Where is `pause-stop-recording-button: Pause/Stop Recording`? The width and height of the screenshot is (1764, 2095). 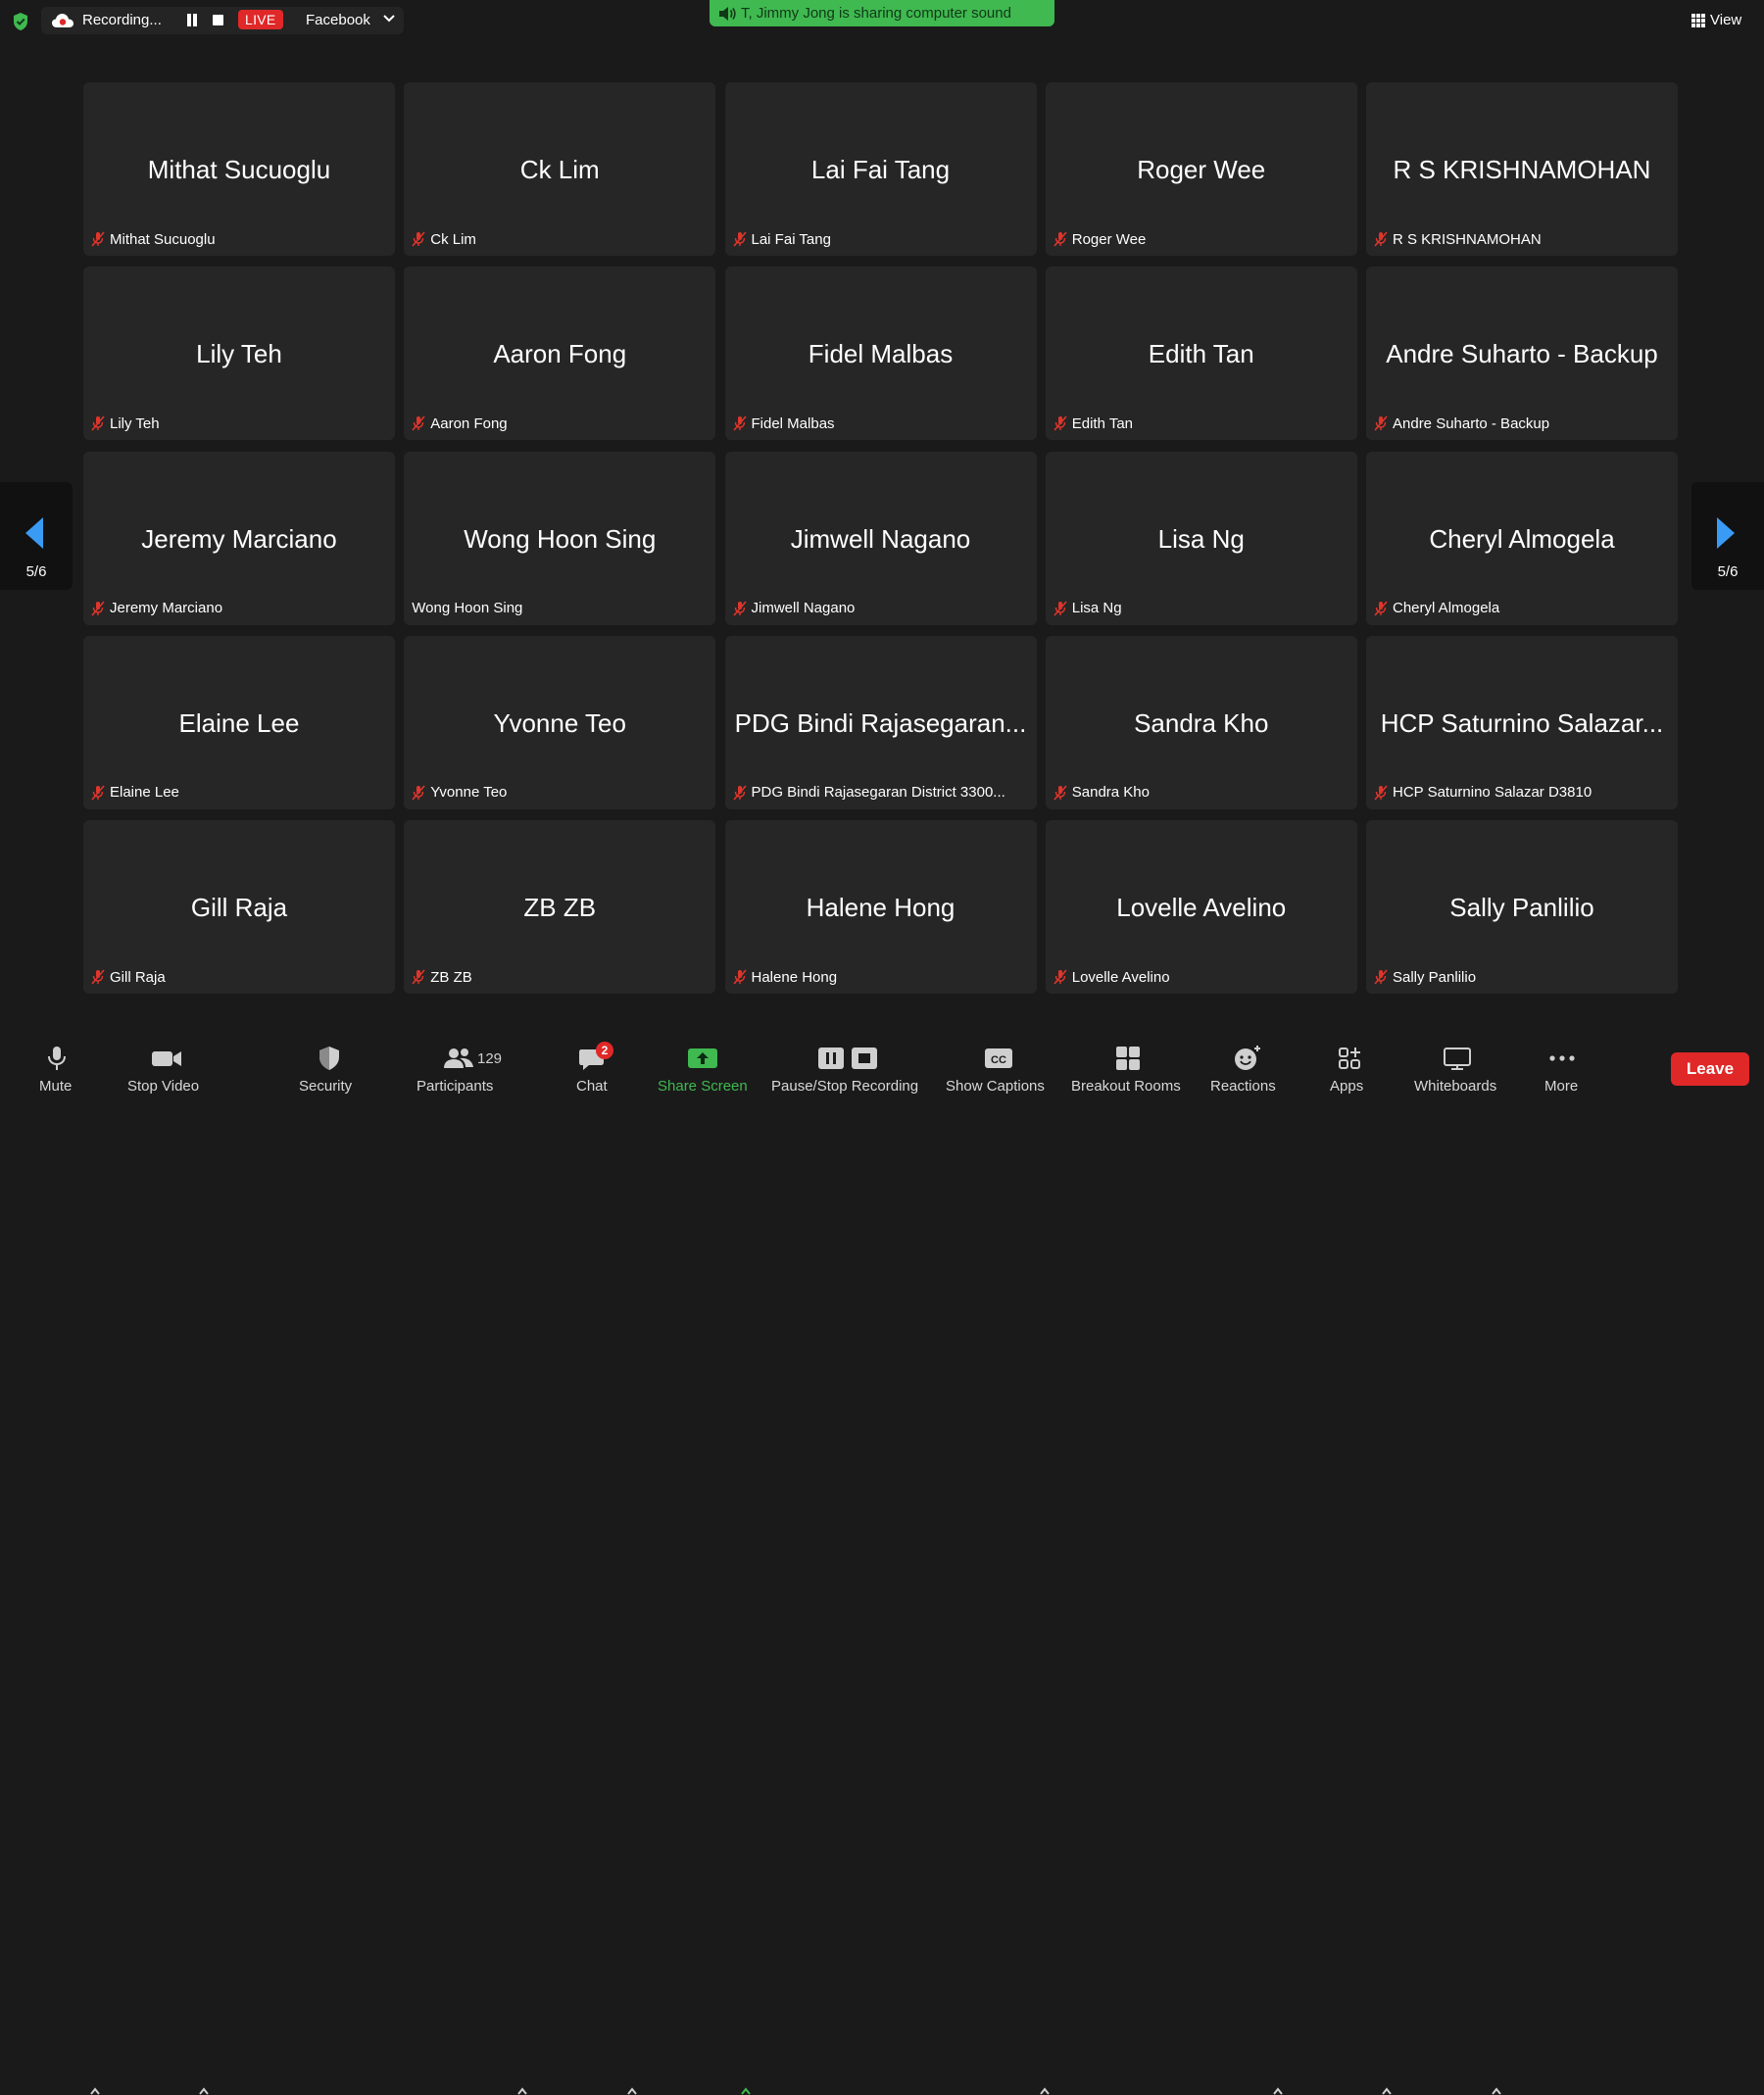 pause-stop-recording-button: Pause/Stop Recording is located at coordinates (848, 1069).